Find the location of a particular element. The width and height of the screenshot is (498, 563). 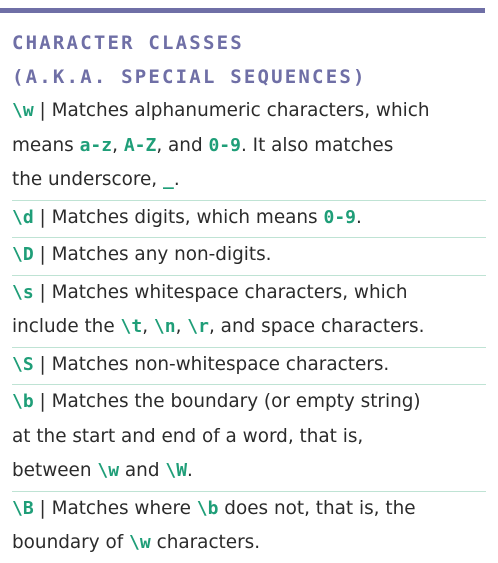

entry-S: \S | Matches non-whitespace characters. is located at coordinates (249, 366).